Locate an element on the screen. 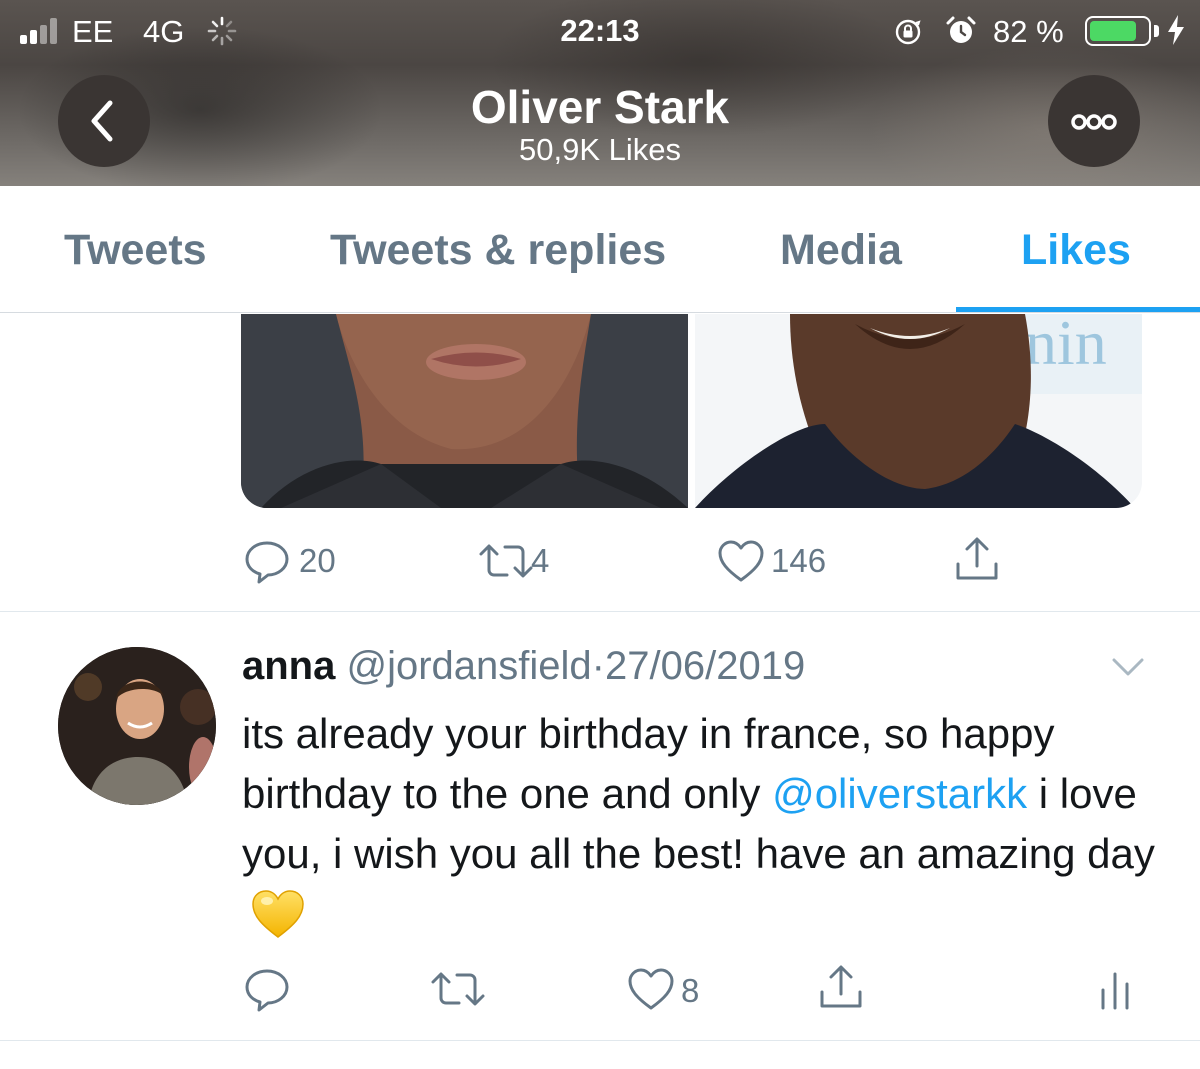 The width and height of the screenshot is (1200, 1069). profile-tabs: Tweets Tweets & replies Media Likes is located at coordinates (600, 249).